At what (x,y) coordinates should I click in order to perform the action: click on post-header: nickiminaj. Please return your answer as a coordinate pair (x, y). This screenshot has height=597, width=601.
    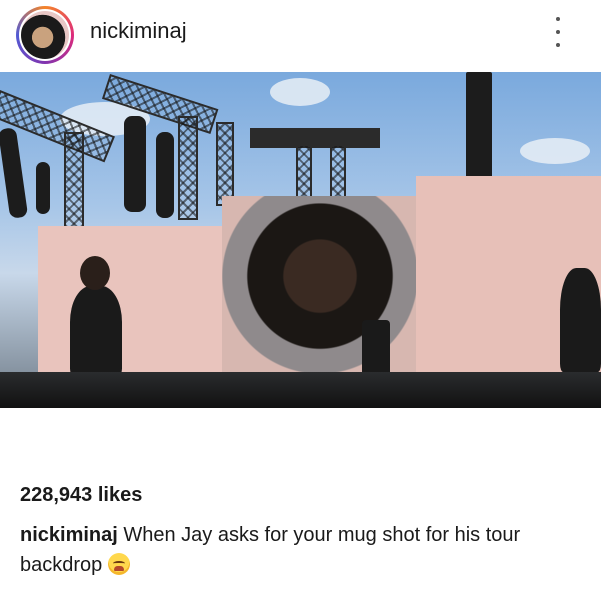
    Looking at the image, I should click on (300, 36).